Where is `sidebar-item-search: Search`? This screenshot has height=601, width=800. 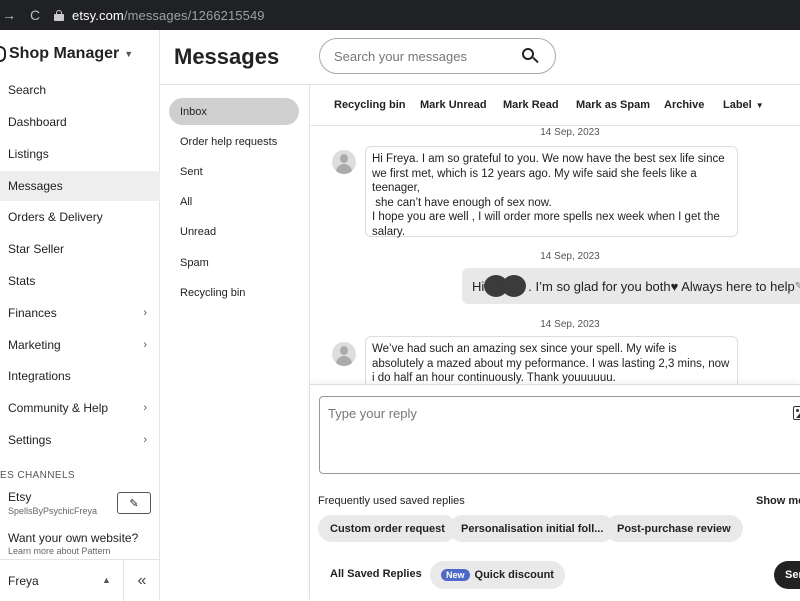
sidebar-item-search: Search is located at coordinates (80, 90).